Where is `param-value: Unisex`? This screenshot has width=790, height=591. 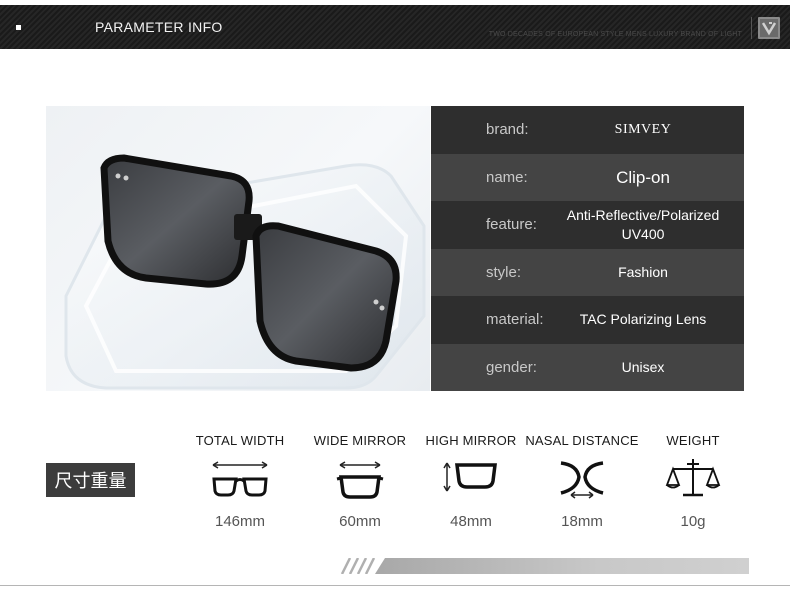
param-value: Unisex is located at coordinates (643, 366).